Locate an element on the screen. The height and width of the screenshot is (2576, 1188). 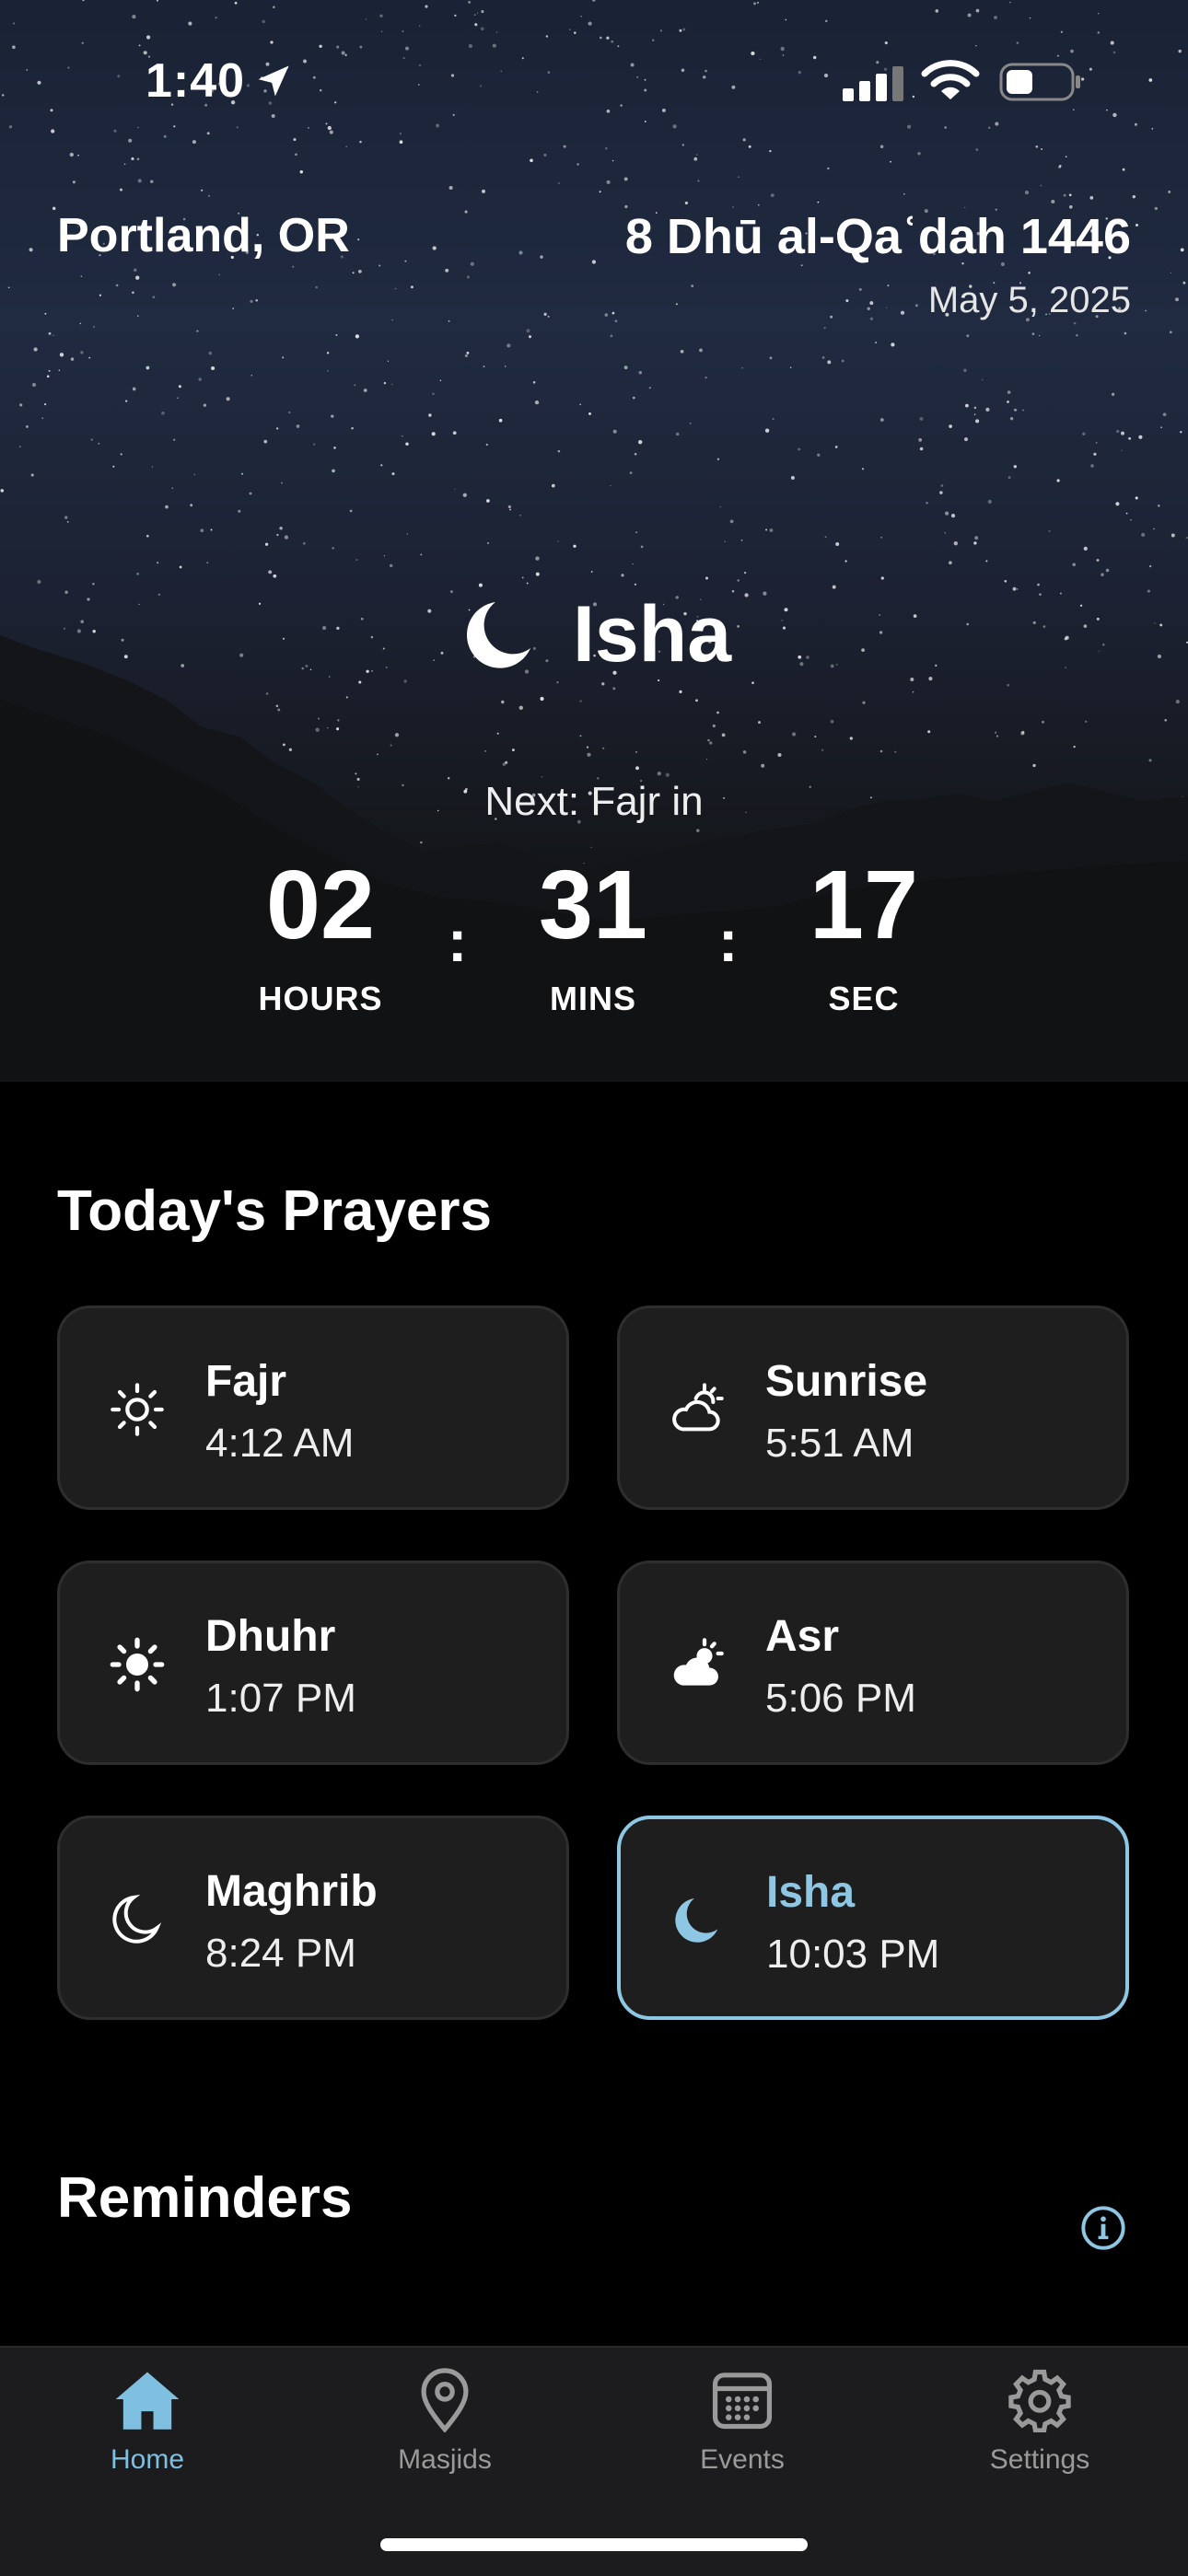
battery-icon is located at coordinates (1039, 82).